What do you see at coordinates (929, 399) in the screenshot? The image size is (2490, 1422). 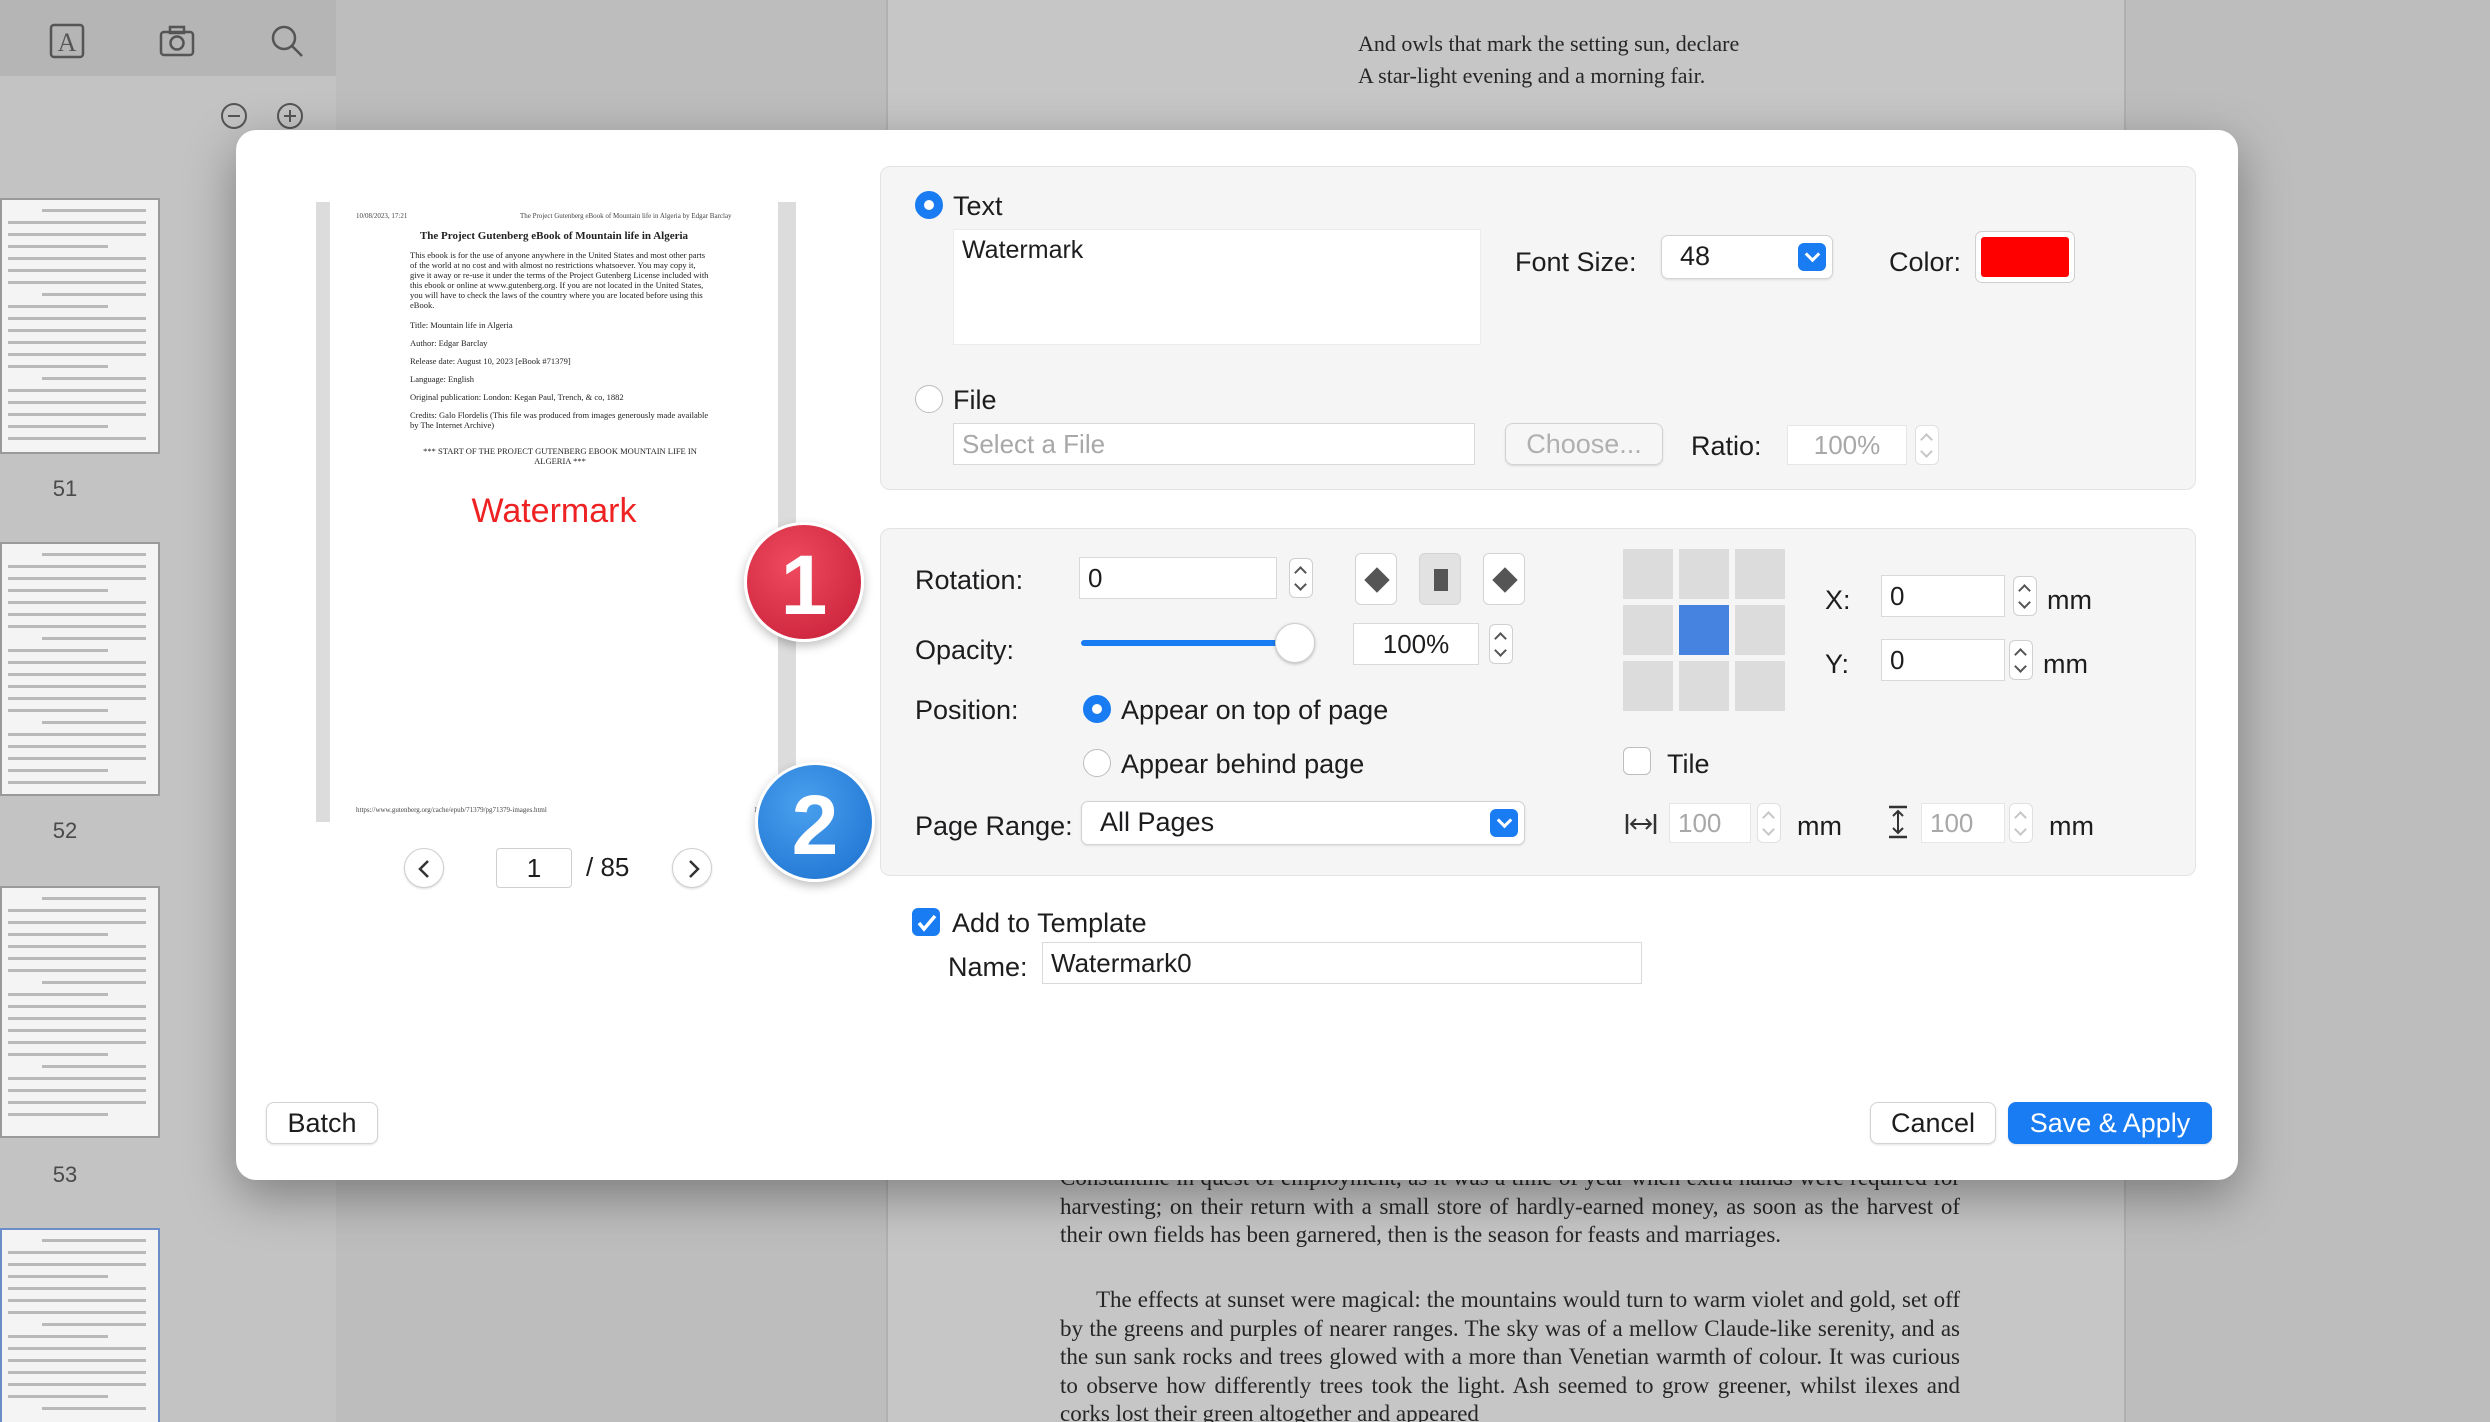 I see `file-radio` at bounding box center [929, 399].